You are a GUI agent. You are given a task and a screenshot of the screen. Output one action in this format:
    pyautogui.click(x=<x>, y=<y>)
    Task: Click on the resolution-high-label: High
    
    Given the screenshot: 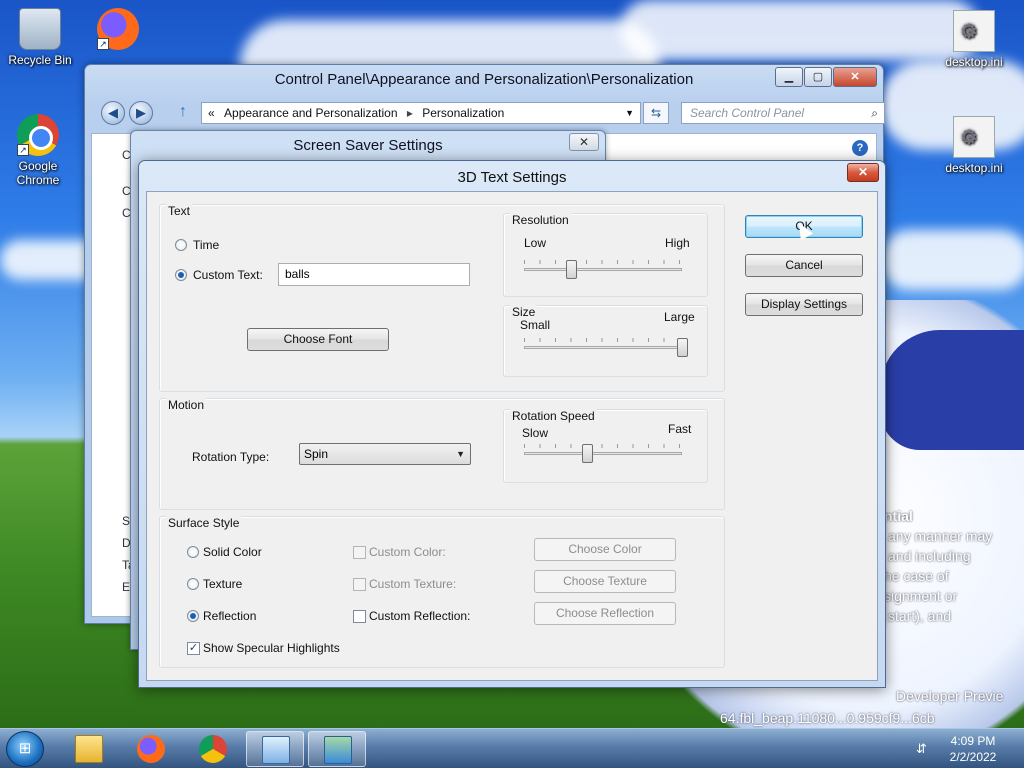 What is the action you would take?
    pyautogui.click(x=677, y=243)
    